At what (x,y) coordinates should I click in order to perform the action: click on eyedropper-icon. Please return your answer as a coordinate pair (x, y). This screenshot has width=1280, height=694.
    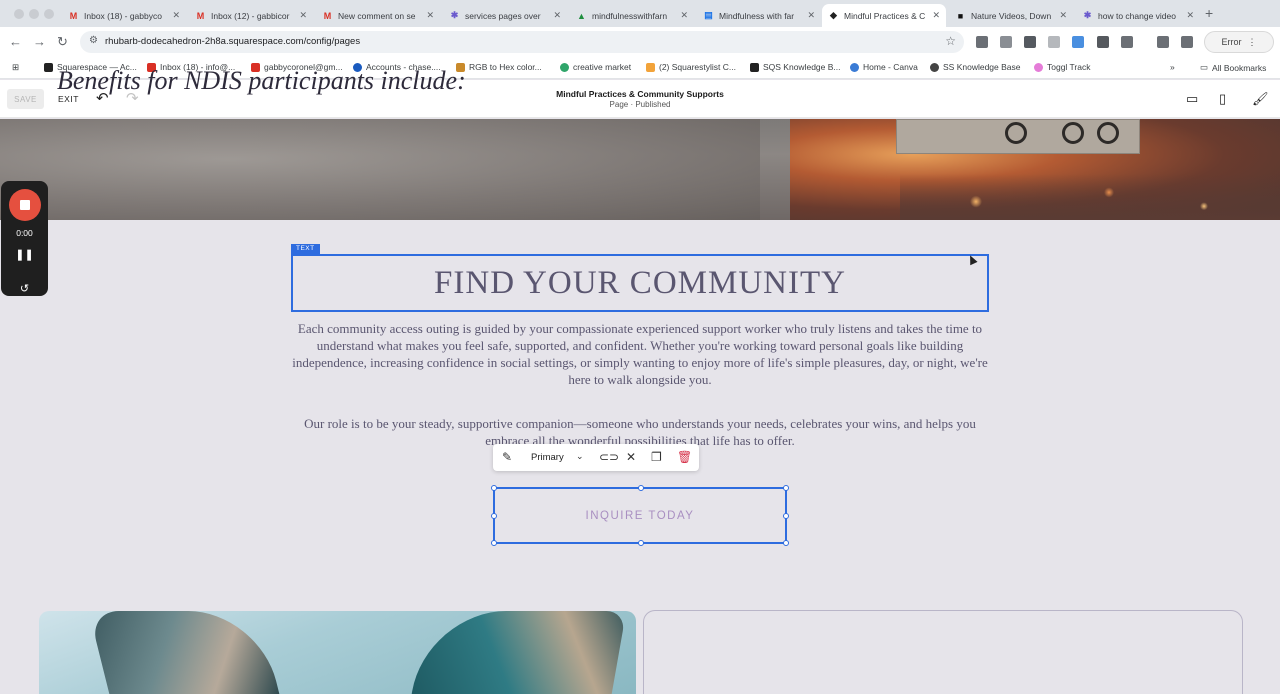
    Looking at the image, I should click on (1103, 42).